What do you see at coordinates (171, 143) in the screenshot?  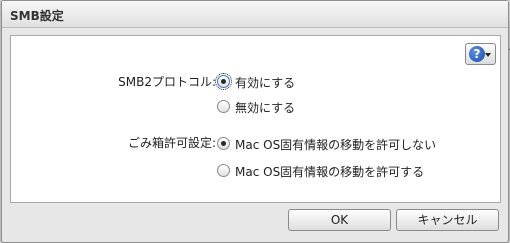 I see `trash-permission-label: ごみ箱許可設定:` at bounding box center [171, 143].